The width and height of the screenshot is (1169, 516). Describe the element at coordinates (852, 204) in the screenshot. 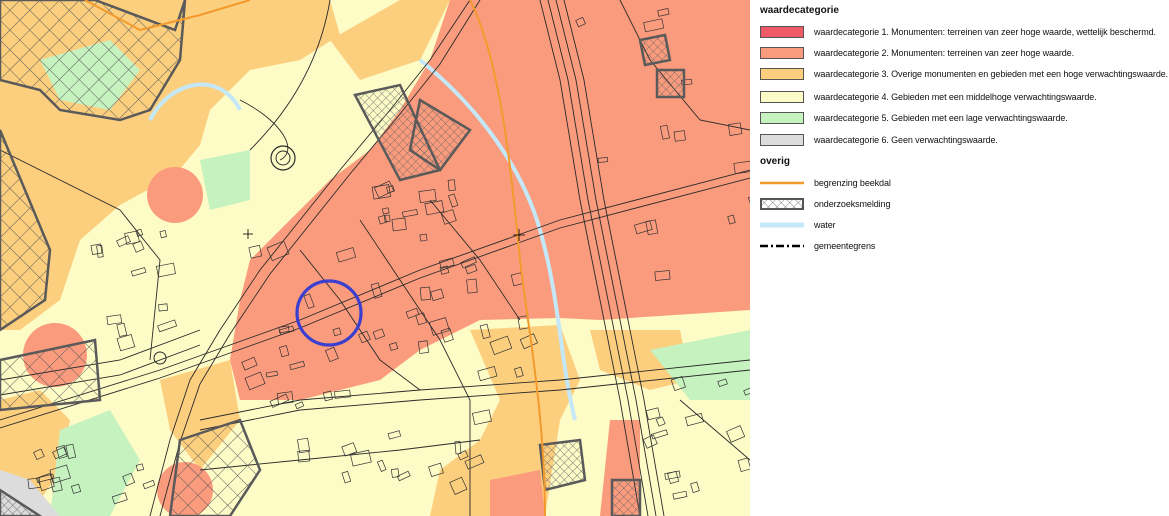

I see `legend-item-label: onderzoeksmelding` at that location.